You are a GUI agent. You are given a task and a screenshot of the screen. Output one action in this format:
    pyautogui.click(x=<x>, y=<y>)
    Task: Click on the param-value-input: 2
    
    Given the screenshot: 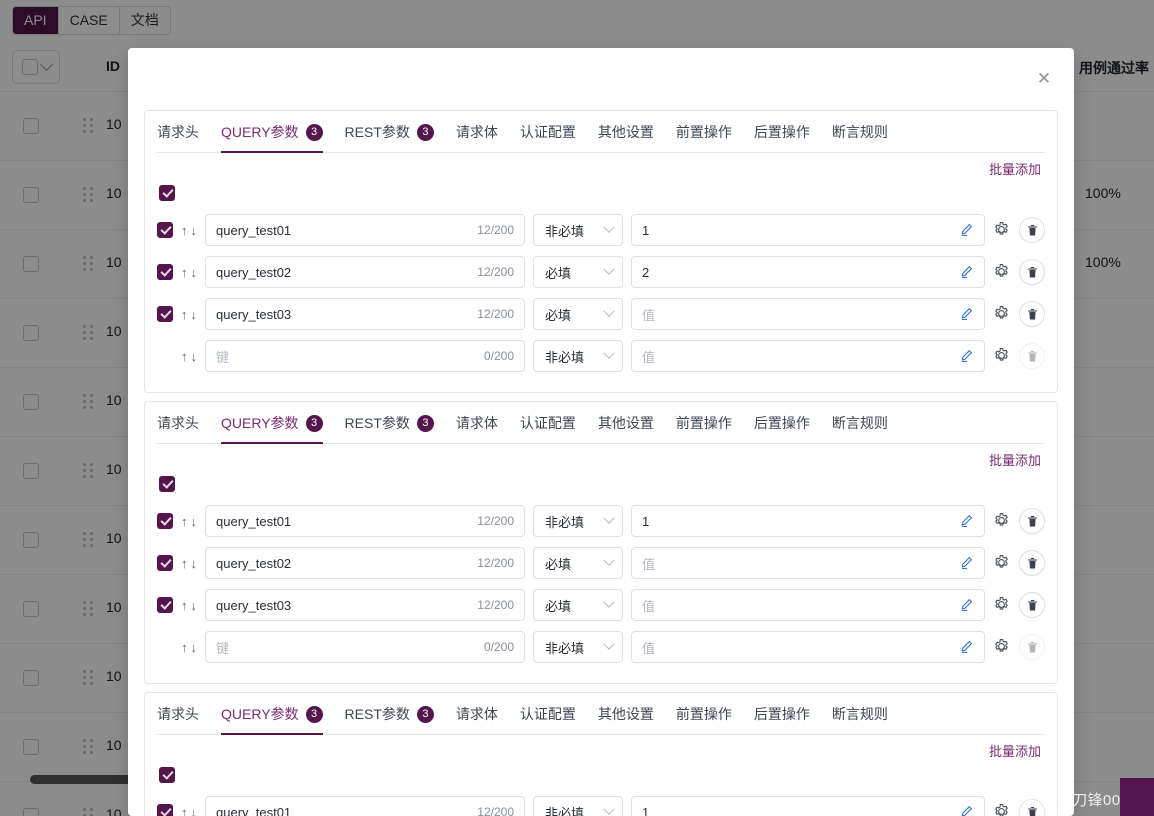 What is the action you would take?
    pyautogui.click(x=808, y=272)
    